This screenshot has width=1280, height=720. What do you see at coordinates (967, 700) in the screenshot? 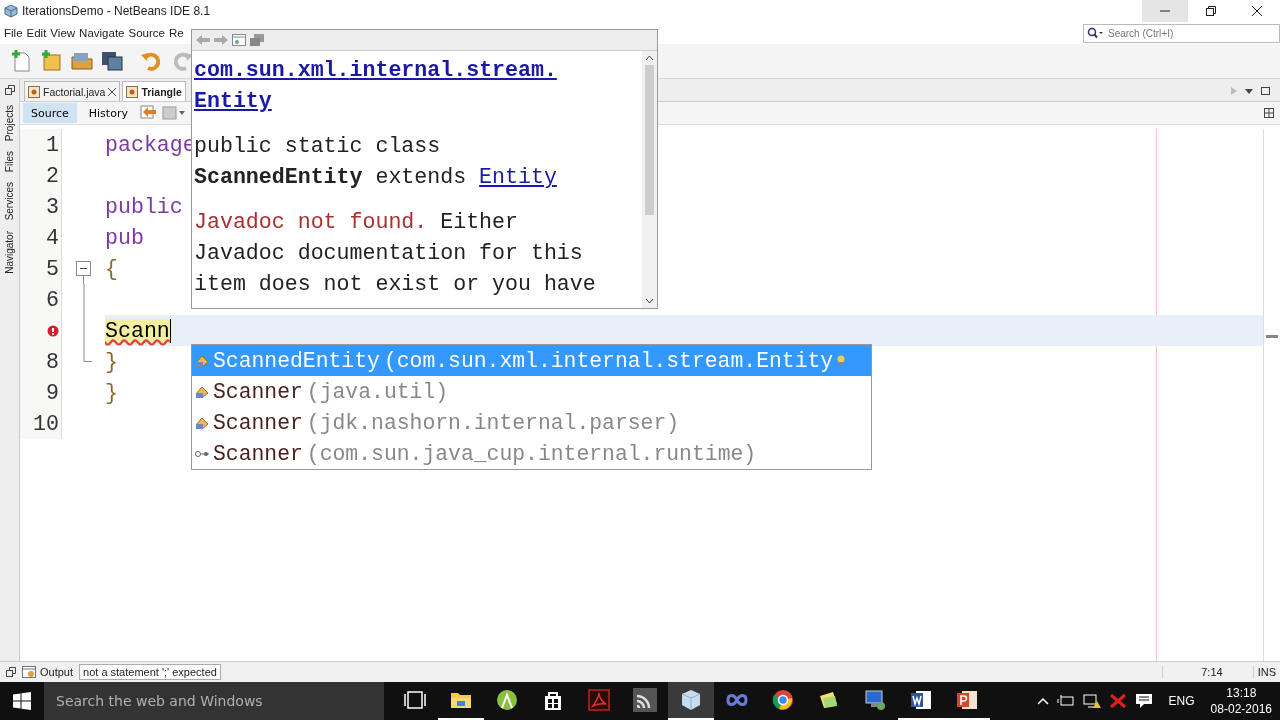
I see `slides-icon` at bounding box center [967, 700].